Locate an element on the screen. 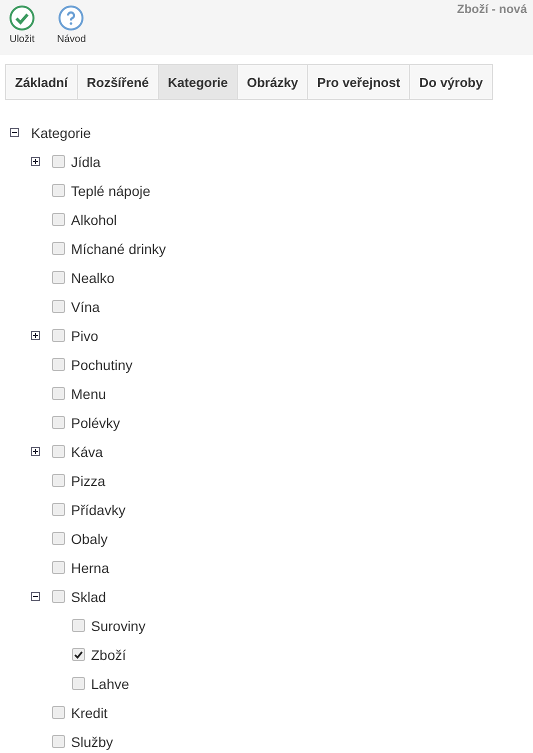 The width and height of the screenshot is (533, 753). tree-item-label: Suroviny is located at coordinates (118, 626).